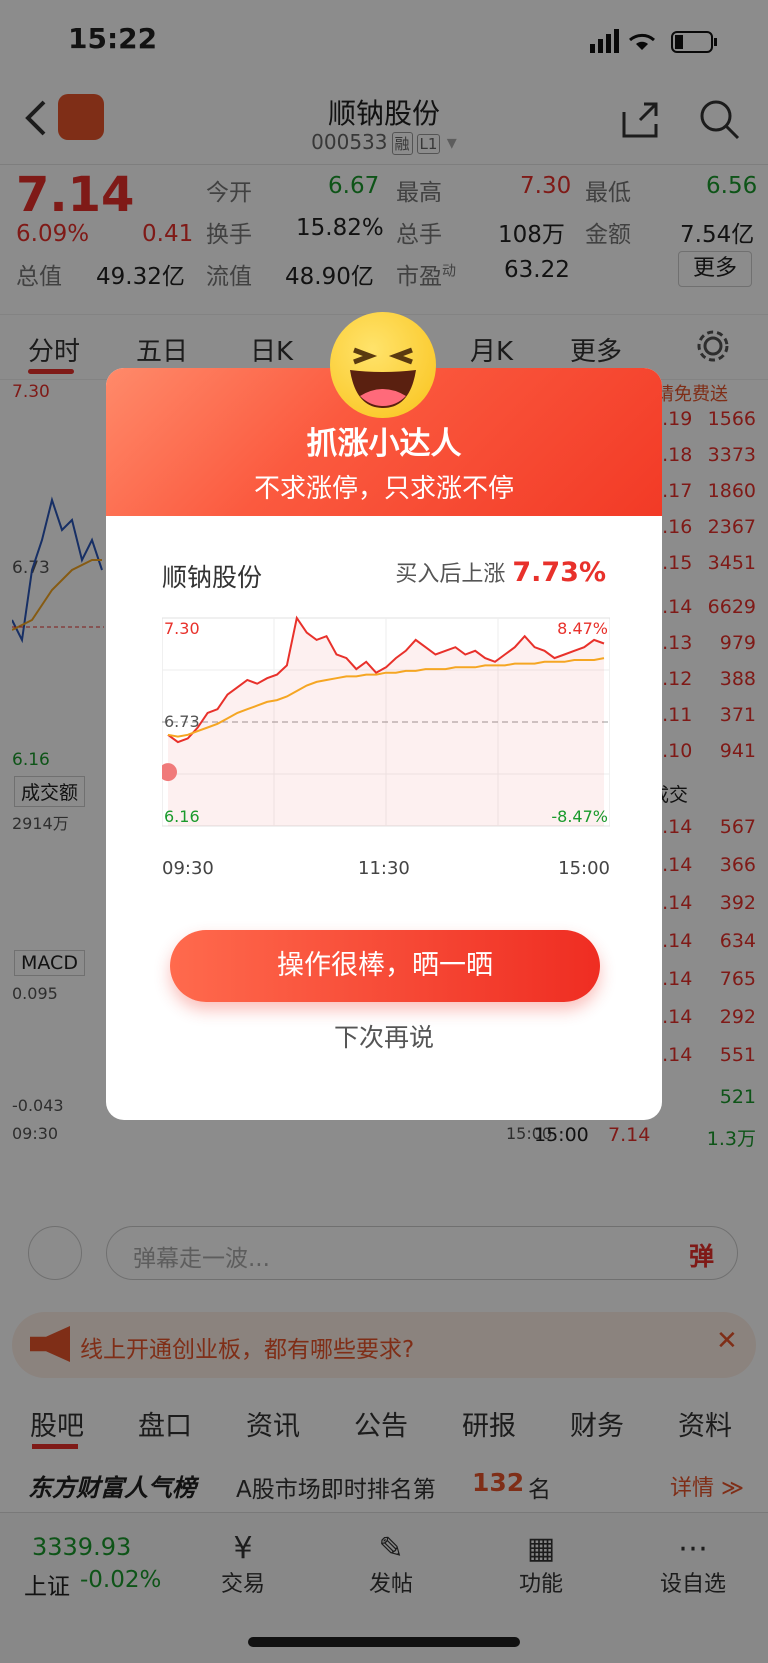 Image resolution: width=768 pixels, height=1663 pixels. I want to click on modal-subtitle: 不求涨停，只求涨不停, so click(383, 489).